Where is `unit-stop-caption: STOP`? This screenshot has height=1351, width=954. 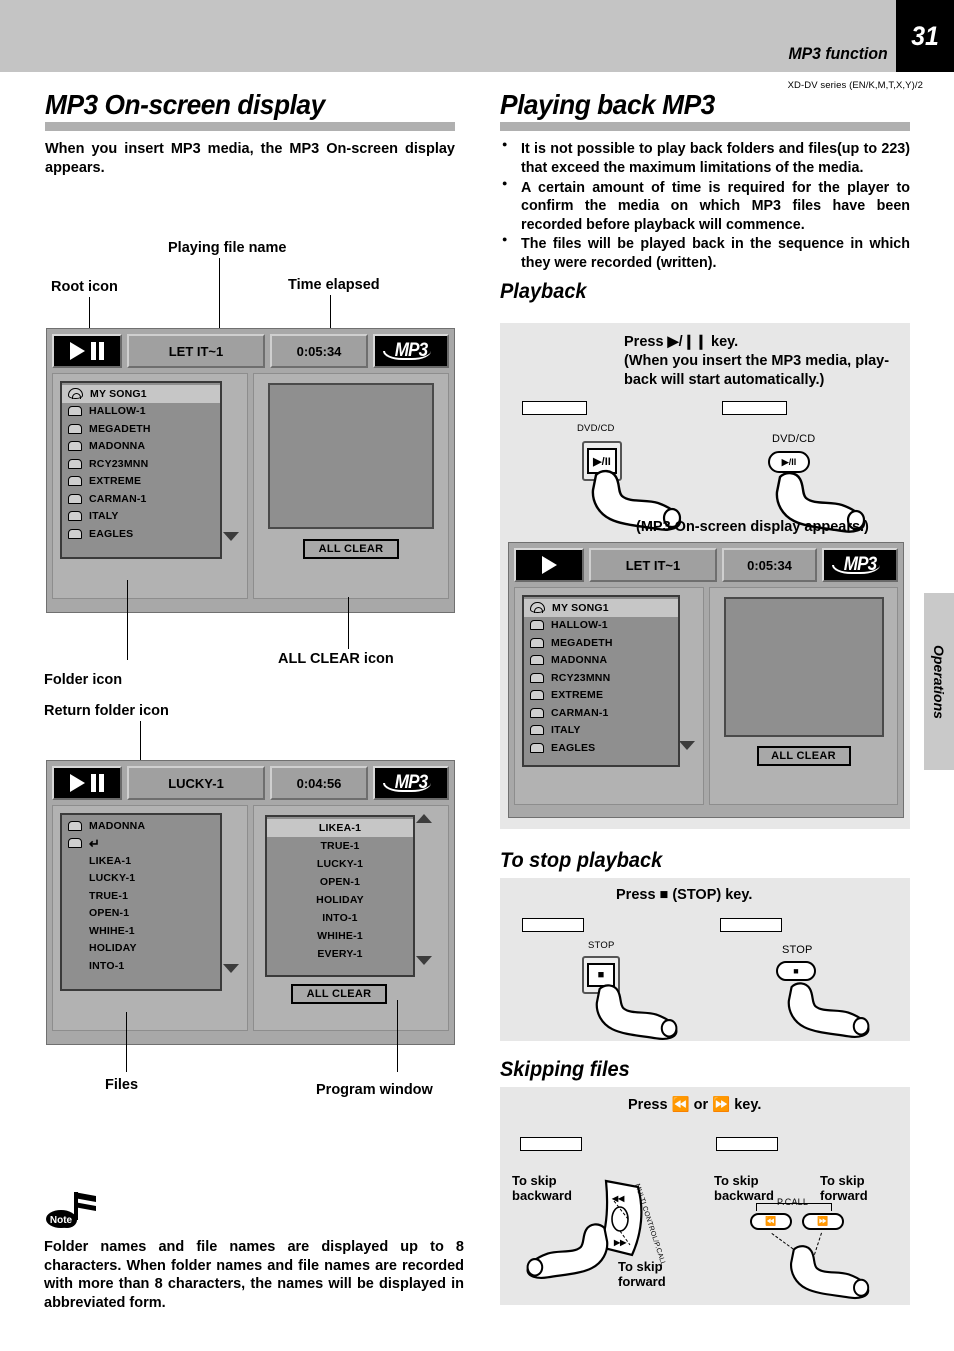 unit-stop-caption: STOP is located at coordinates (601, 945).